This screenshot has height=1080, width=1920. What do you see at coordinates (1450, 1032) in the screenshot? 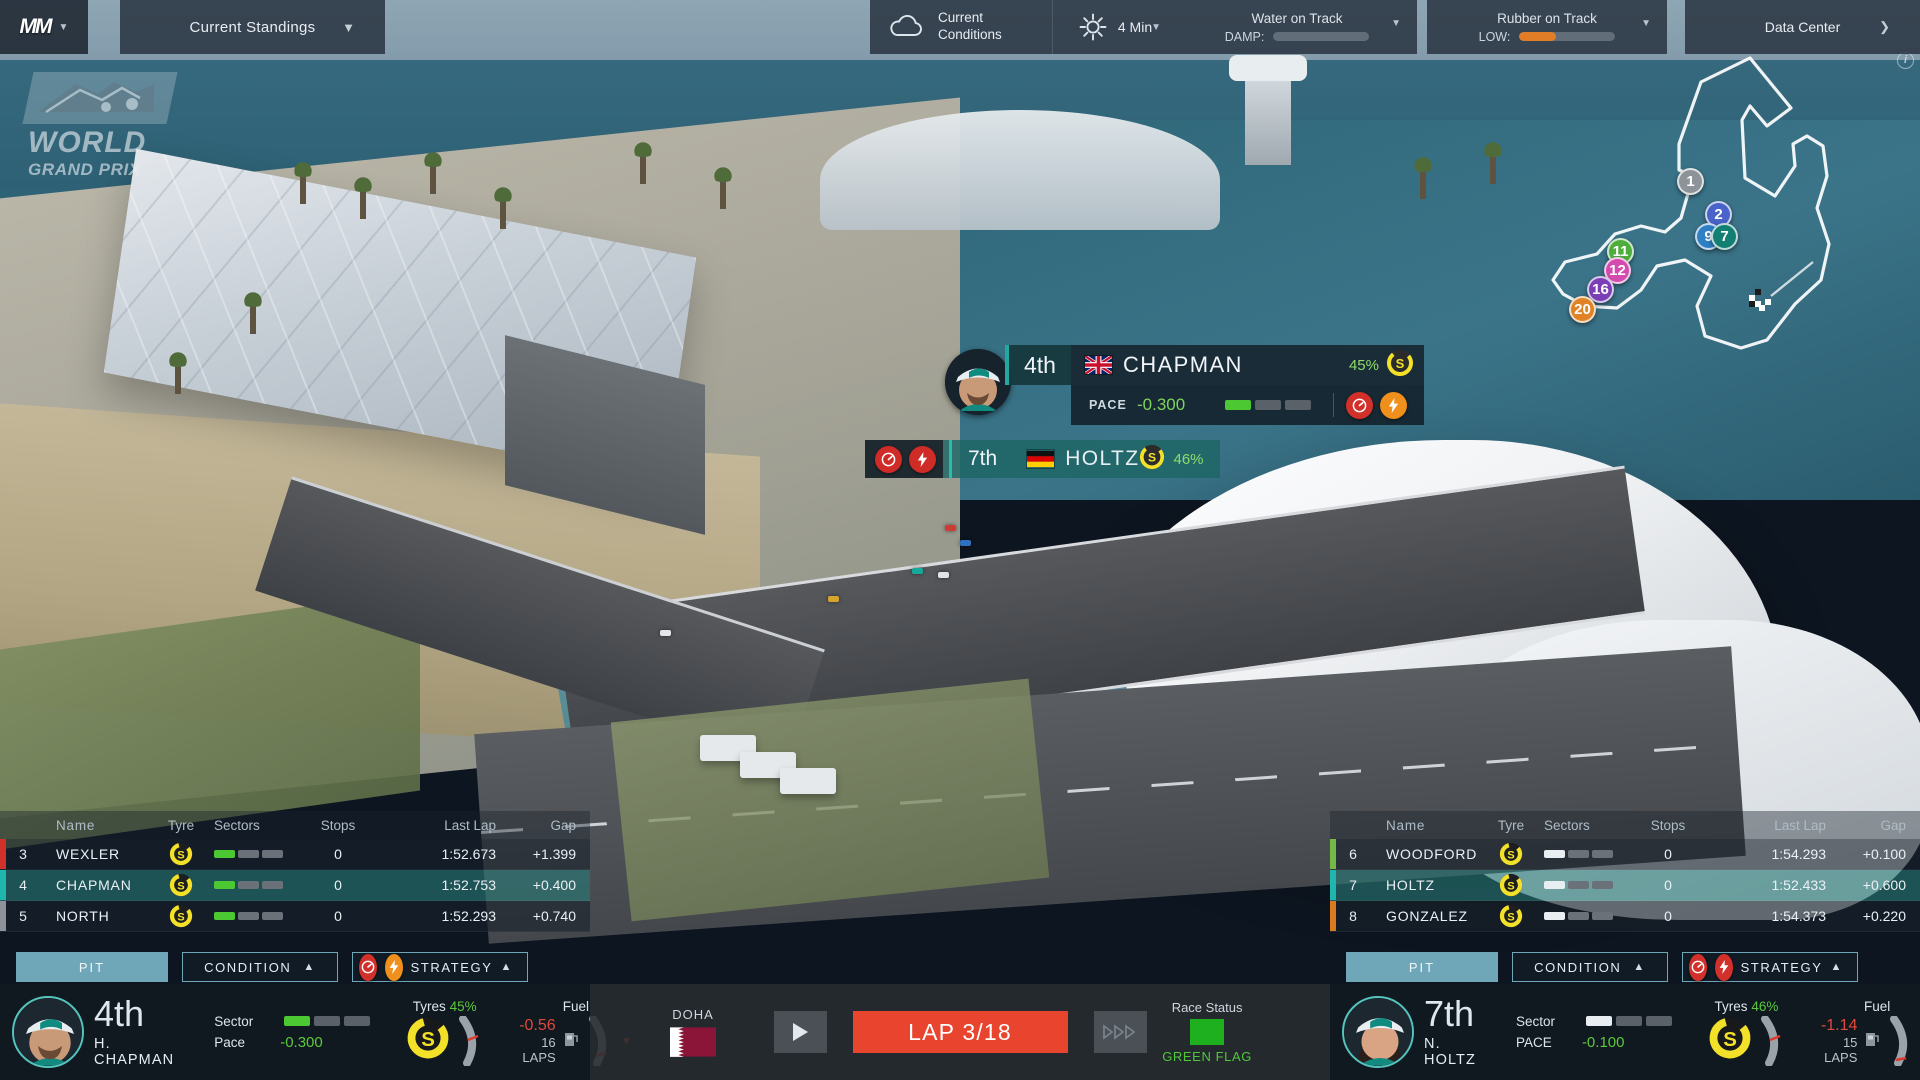
I see `hud-driver-identity: 7th N. HOLTZ` at bounding box center [1450, 1032].